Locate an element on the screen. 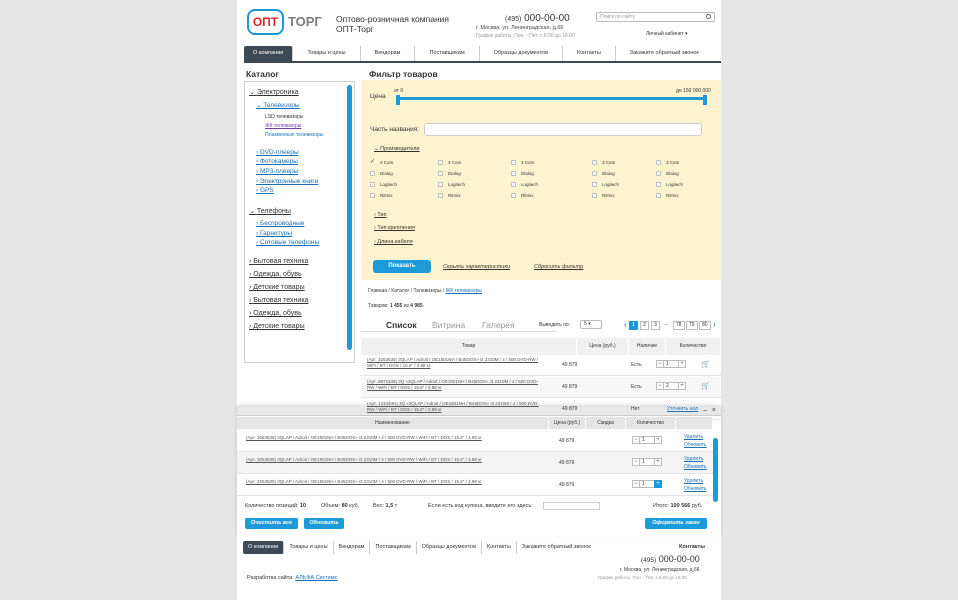  page-3: 3 is located at coordinates (655, 325).